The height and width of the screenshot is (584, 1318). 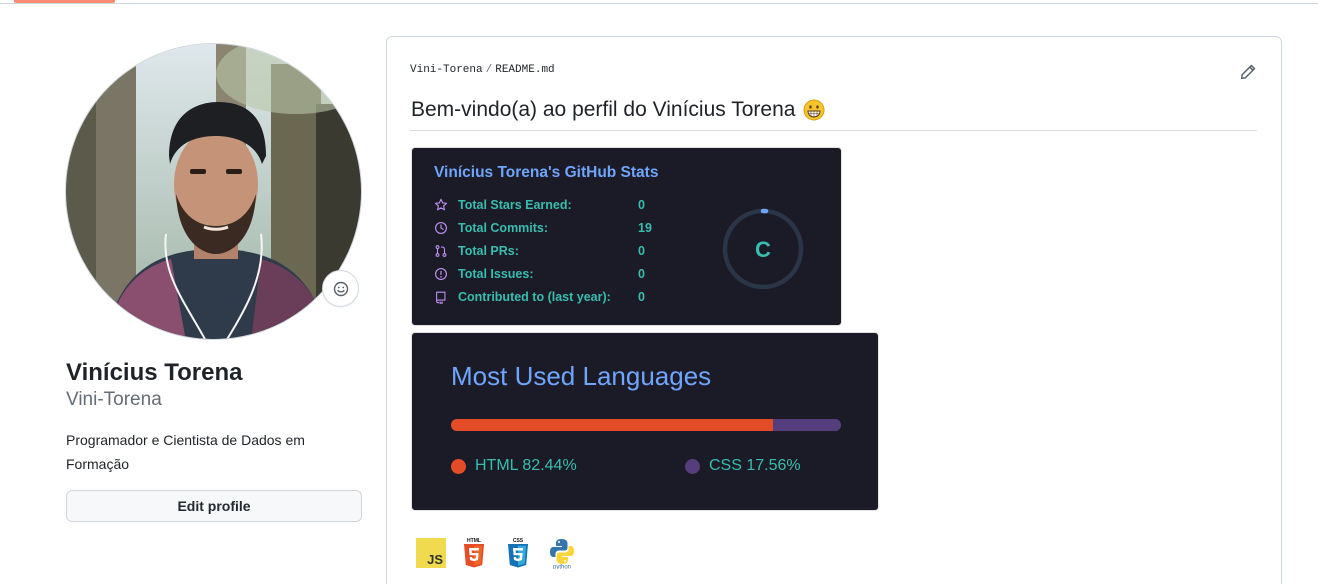 I want to click on stat-label: Total Issues:, so click(x=496, y=274).